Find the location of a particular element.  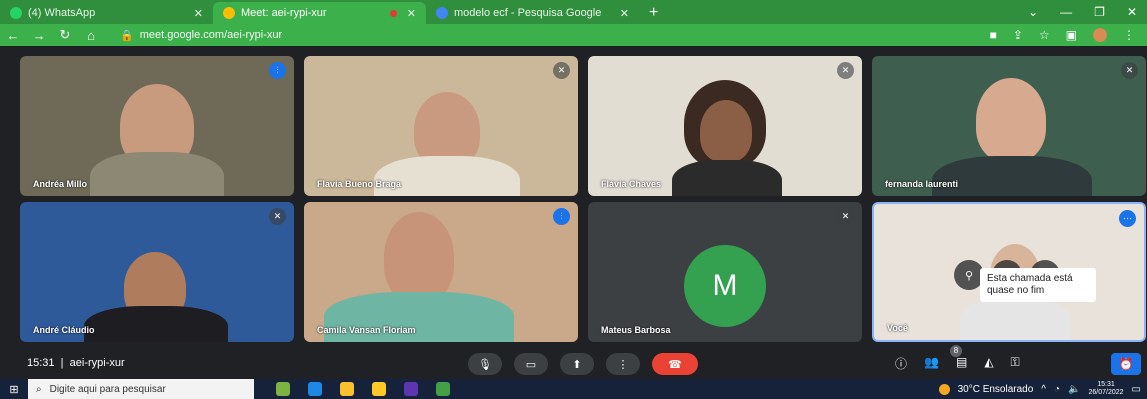

close-window-button: ✕ is located at coordinates (1132, 12).